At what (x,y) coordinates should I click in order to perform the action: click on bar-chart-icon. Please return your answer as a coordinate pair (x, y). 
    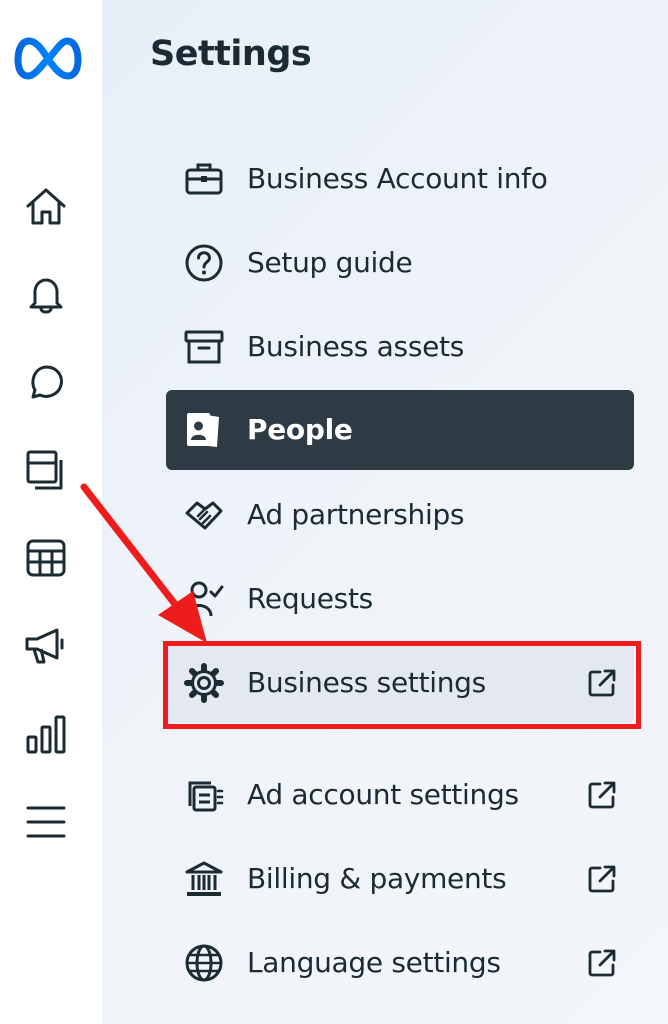
    Looking at the image, I should click on (46, 734).